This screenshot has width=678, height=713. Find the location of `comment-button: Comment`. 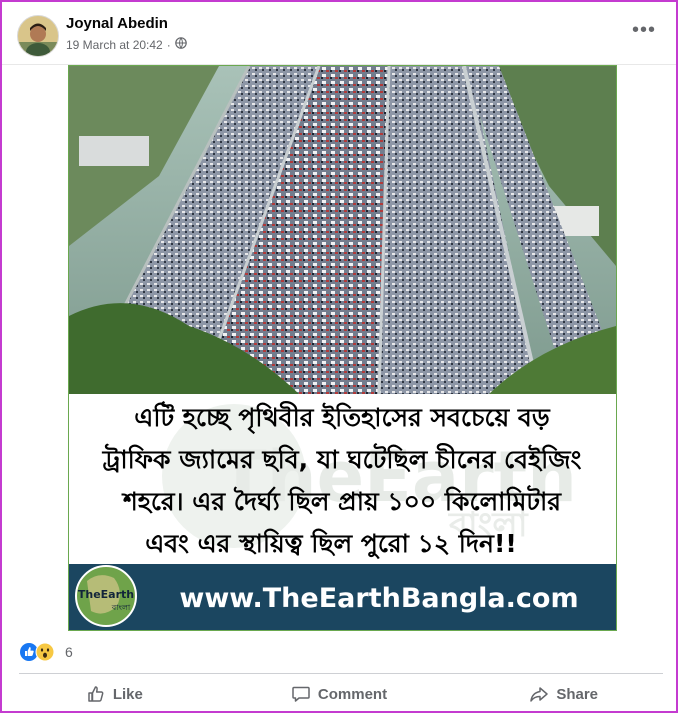

comment-button: Comment is located at coordinates (339, 694).